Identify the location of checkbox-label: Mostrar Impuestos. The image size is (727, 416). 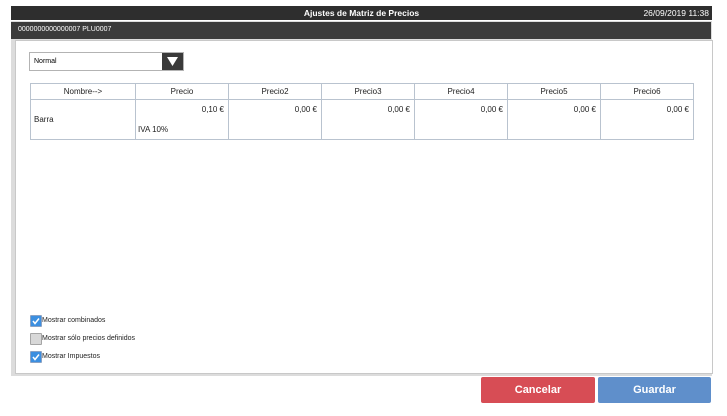
(71, 356).